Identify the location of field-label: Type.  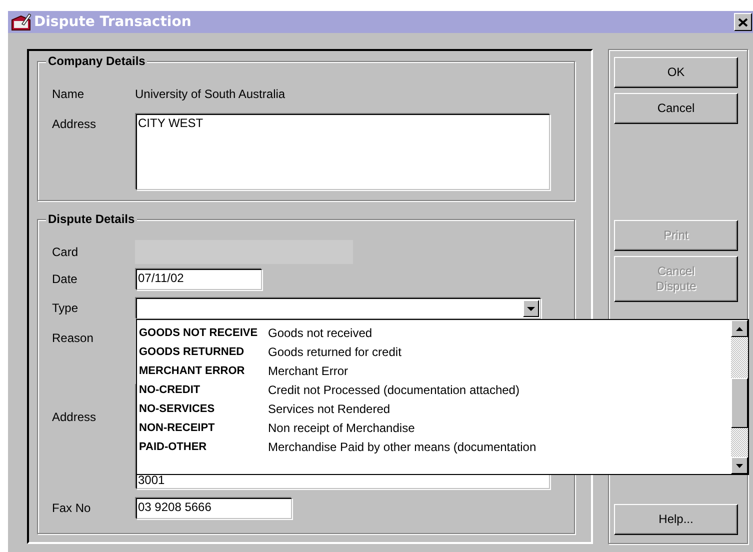
(66, 307).